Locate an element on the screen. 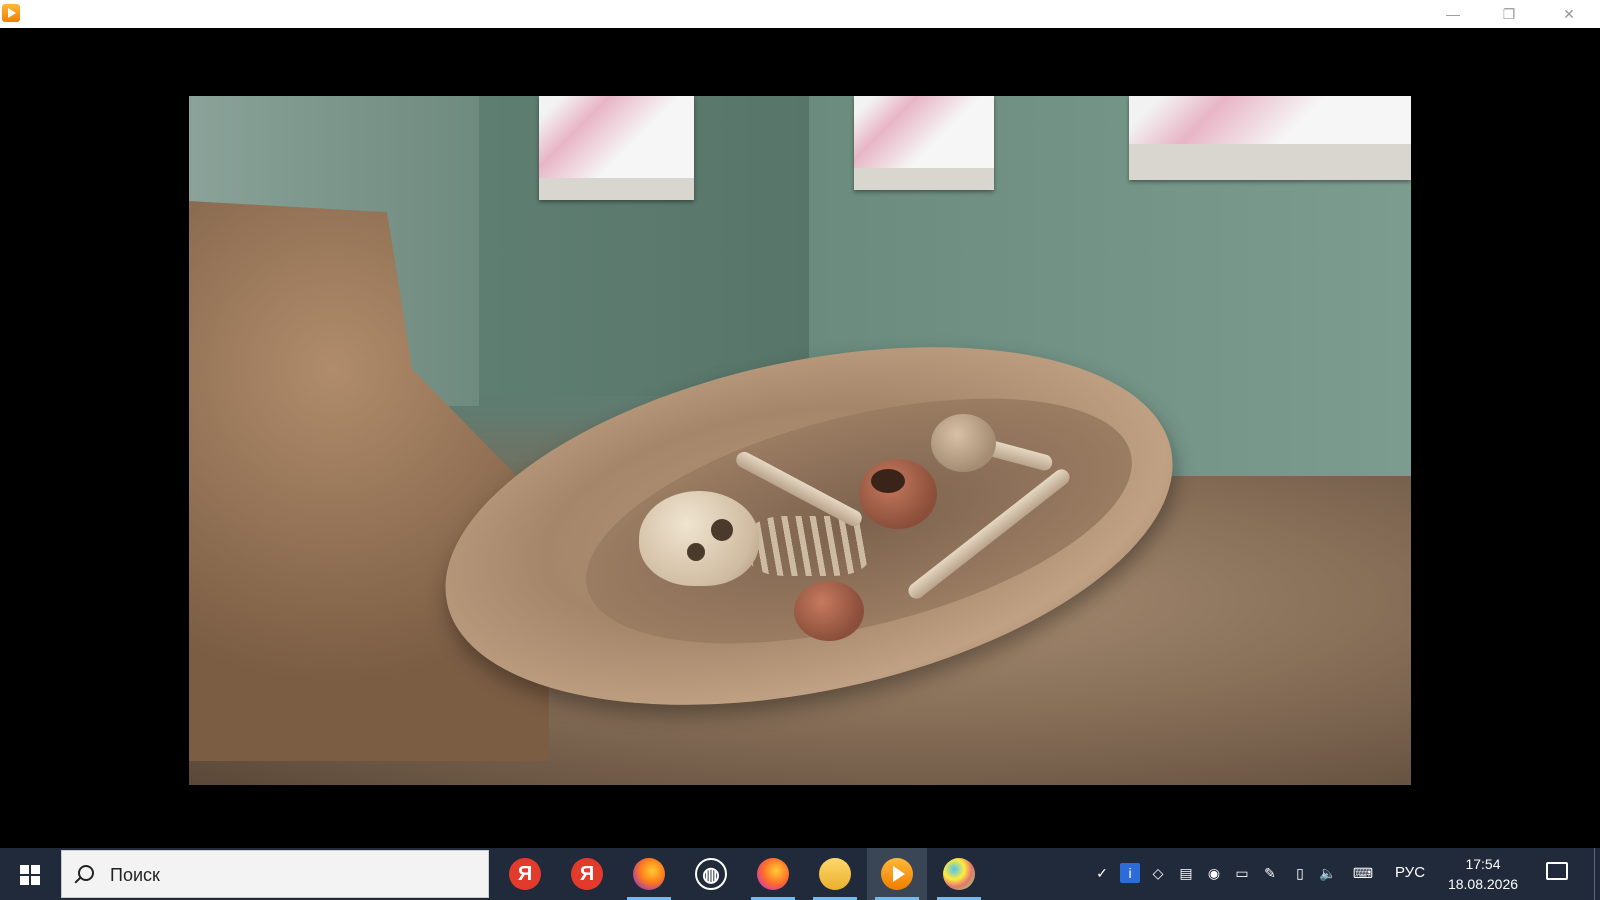 This screenshot has height=900, width=1600. close-button: ✕ is located at coordinates (1569, 14).